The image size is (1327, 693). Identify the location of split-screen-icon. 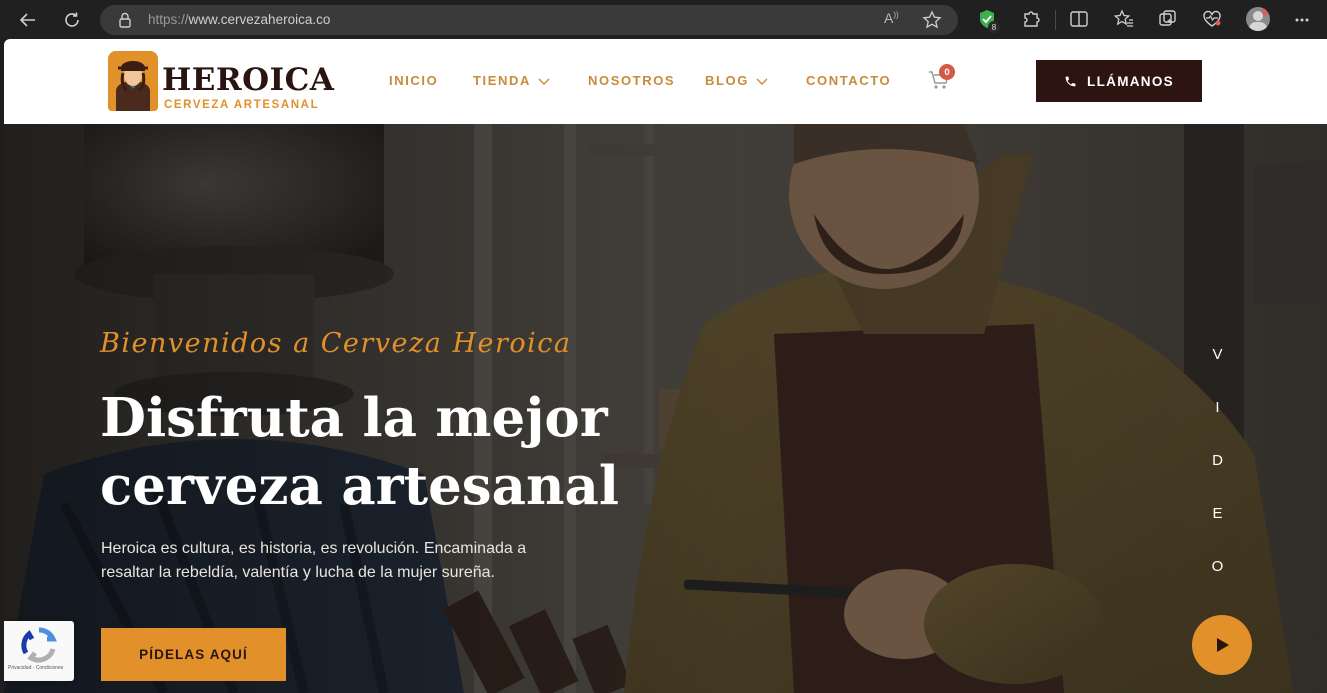
(1079, 19).